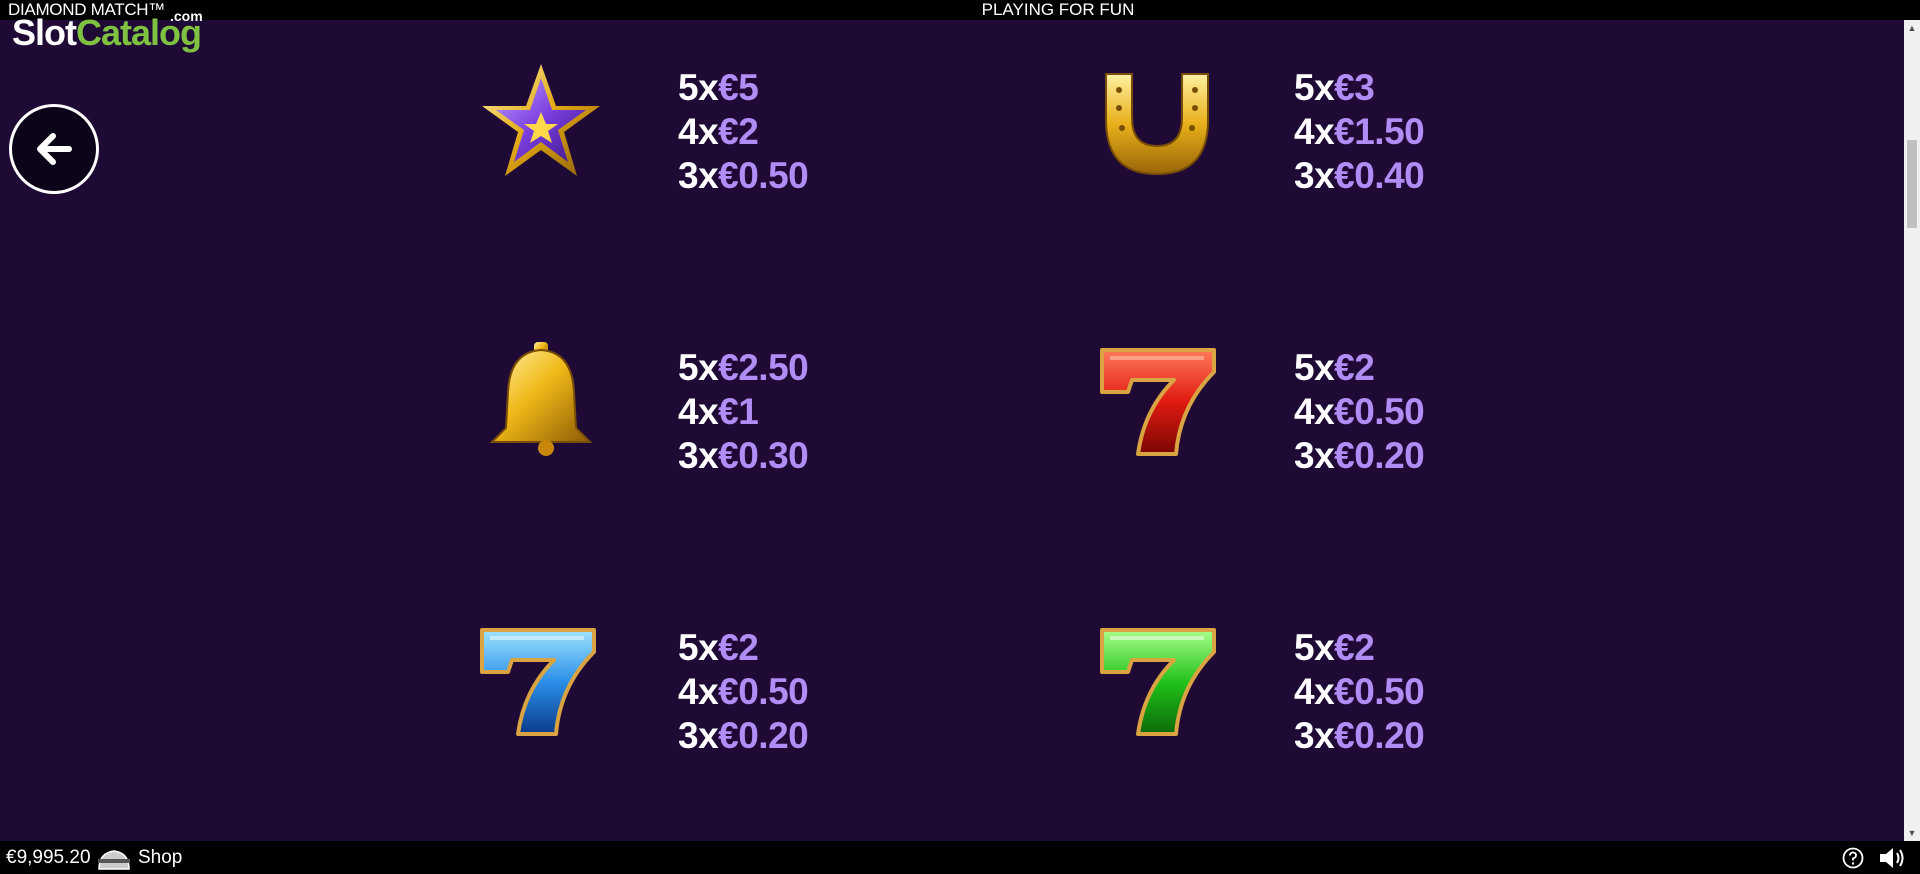 The image size is (1920, 874). I want to click on paytable-entry-blue-seven: 5x€2 4x€0.50 3x€0.20, so click(706, 686).